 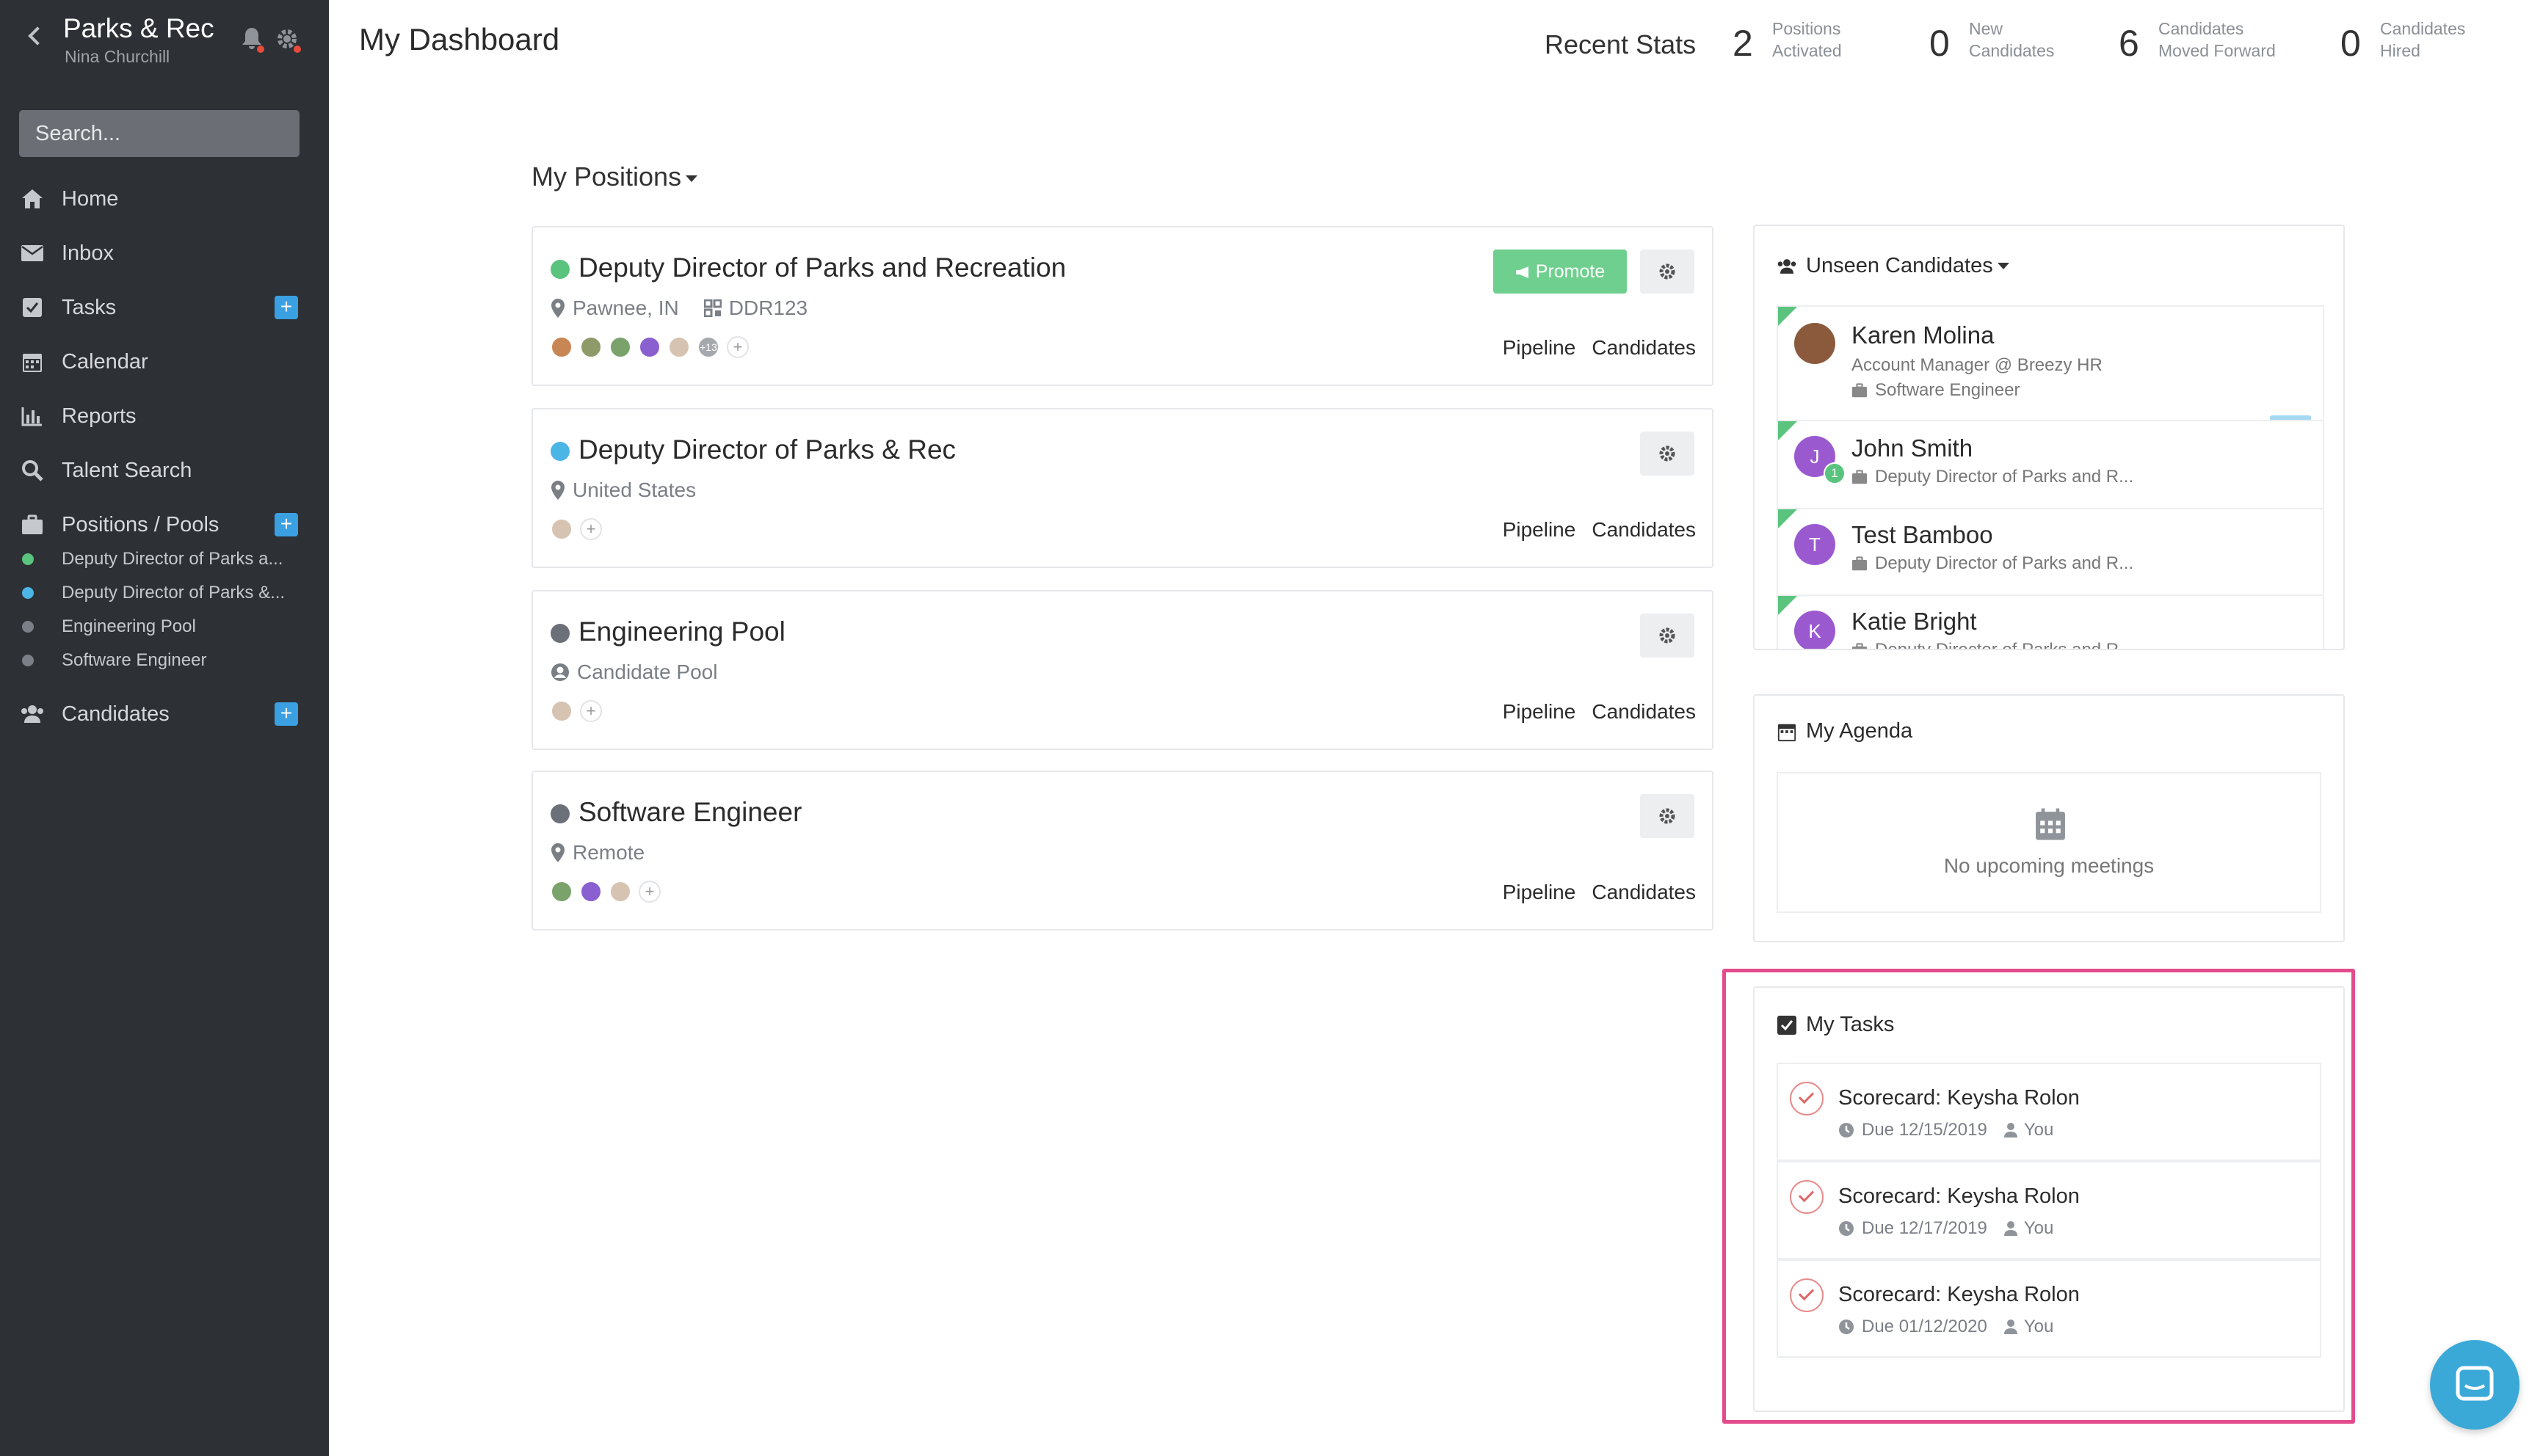 What do you see at coordinates (158, 361) in the screenshot?
I see `sidebar-item-calendar: Calendar` at bounding box center [158, 361].